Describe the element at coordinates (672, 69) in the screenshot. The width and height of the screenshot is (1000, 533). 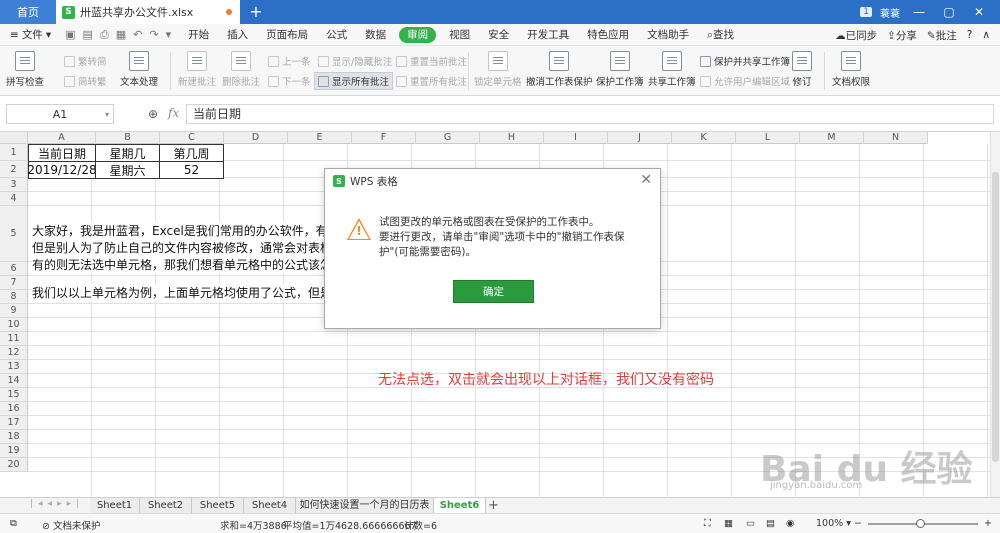
I see `share-workbook-button: 共享工作簿` at that location.